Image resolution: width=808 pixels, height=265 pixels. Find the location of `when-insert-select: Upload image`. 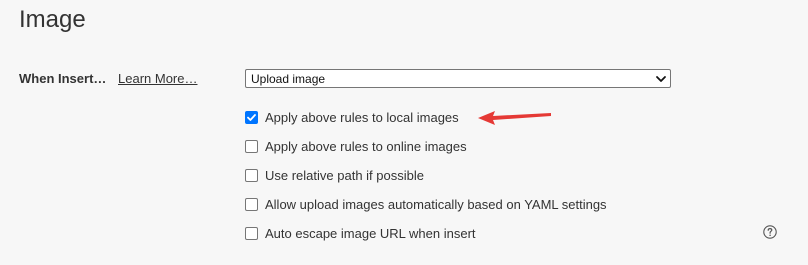

when-insert-select: Upload image is located at coordinates (458, 78).